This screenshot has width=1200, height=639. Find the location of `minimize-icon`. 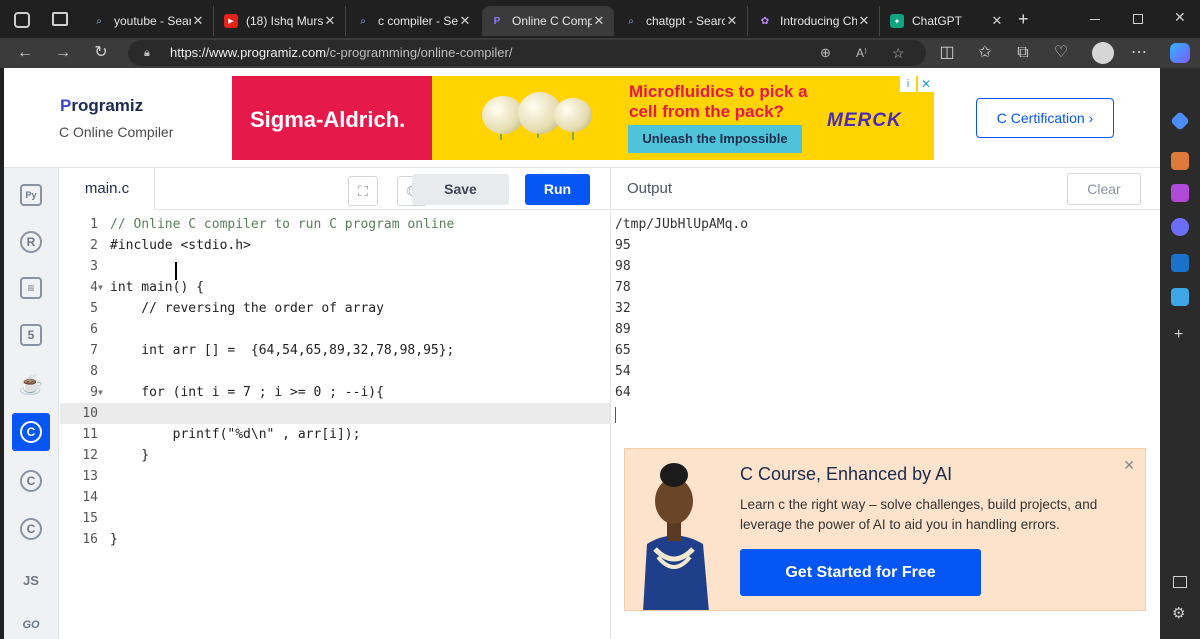

minimize-icon is located at coordinates (1095, 19).